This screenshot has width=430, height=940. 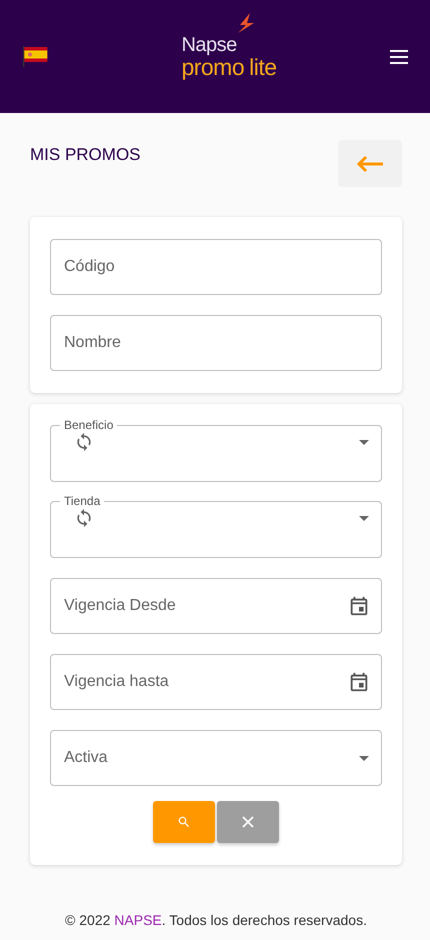 I want to click on date-field: Vigencia hasta, so click(x=216, y=682).